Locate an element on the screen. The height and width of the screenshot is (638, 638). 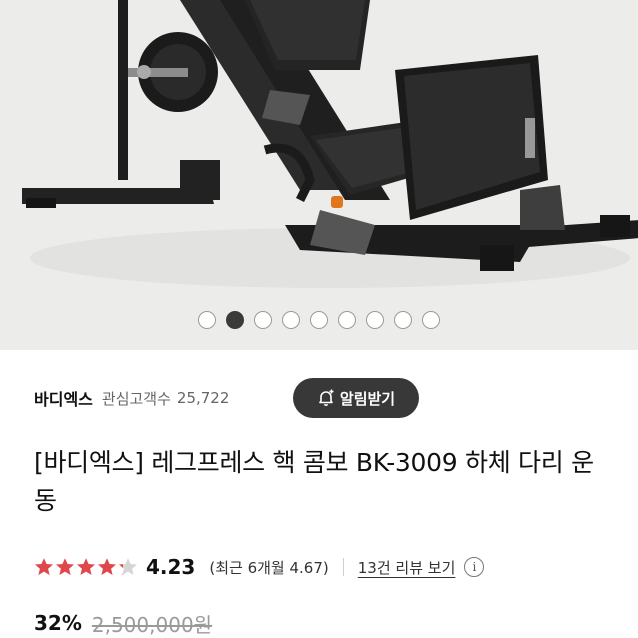
original-price: 2,500,000원 is located at coordinates (152, 624).